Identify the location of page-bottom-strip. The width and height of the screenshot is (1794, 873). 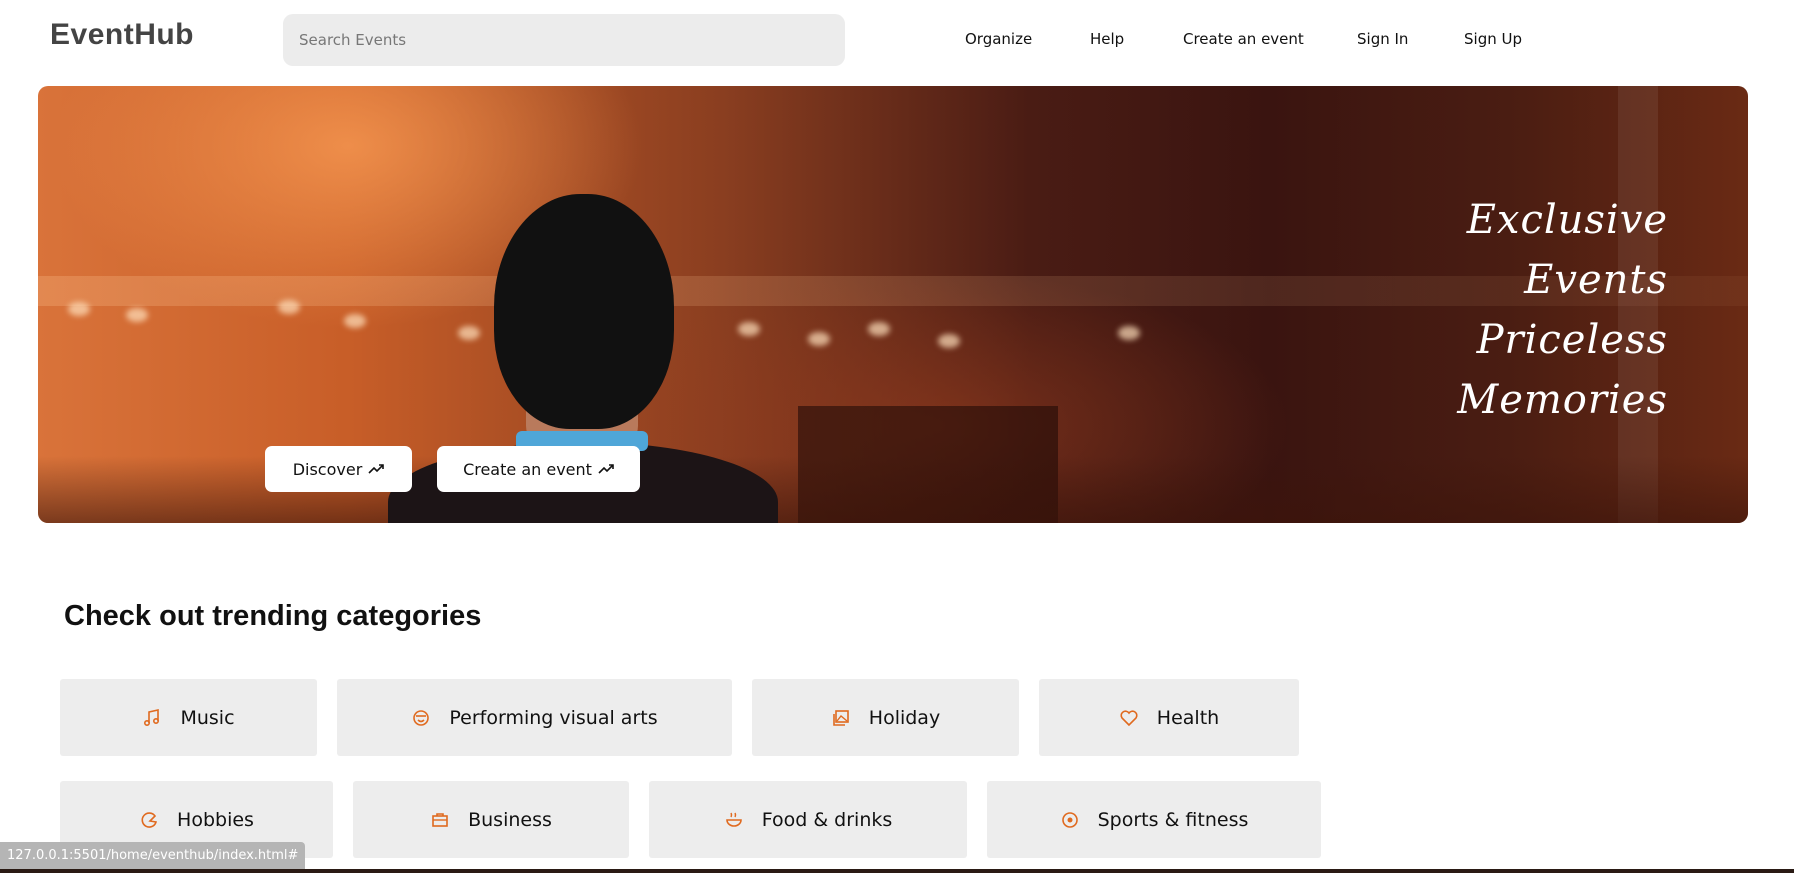
(897, 871).